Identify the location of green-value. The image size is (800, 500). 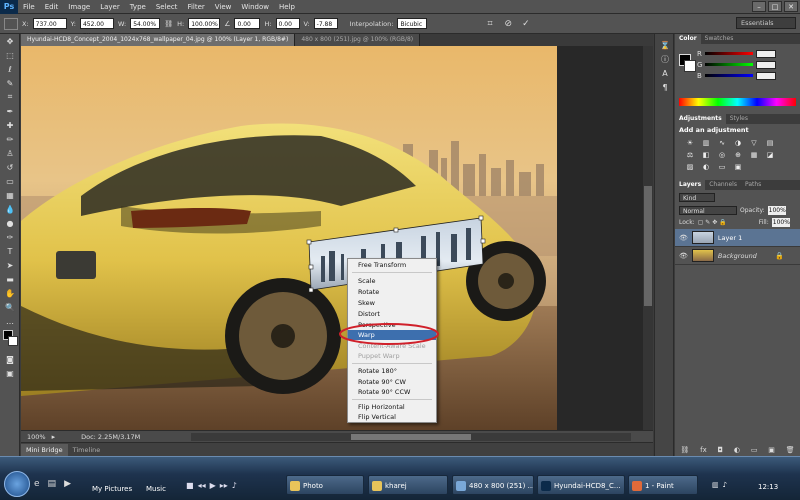
(766, 64).